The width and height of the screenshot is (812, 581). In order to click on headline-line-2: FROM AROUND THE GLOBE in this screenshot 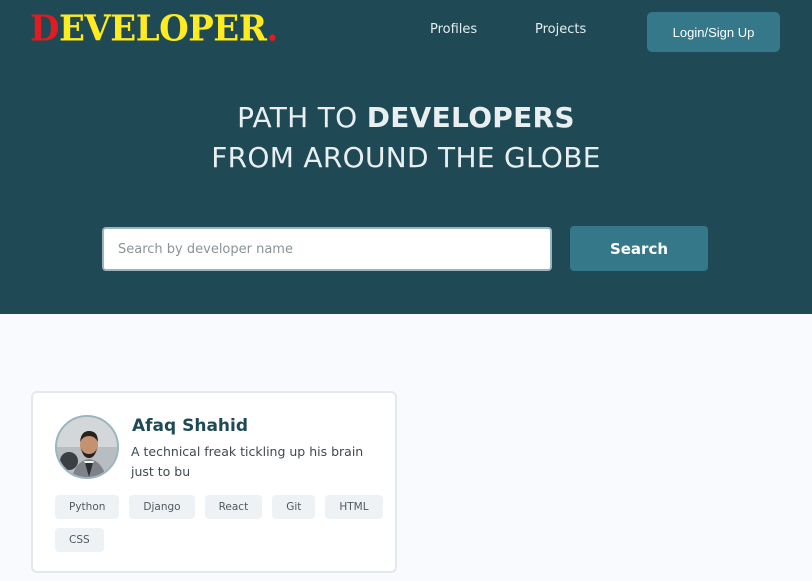, I will do `click(406, 157)`.